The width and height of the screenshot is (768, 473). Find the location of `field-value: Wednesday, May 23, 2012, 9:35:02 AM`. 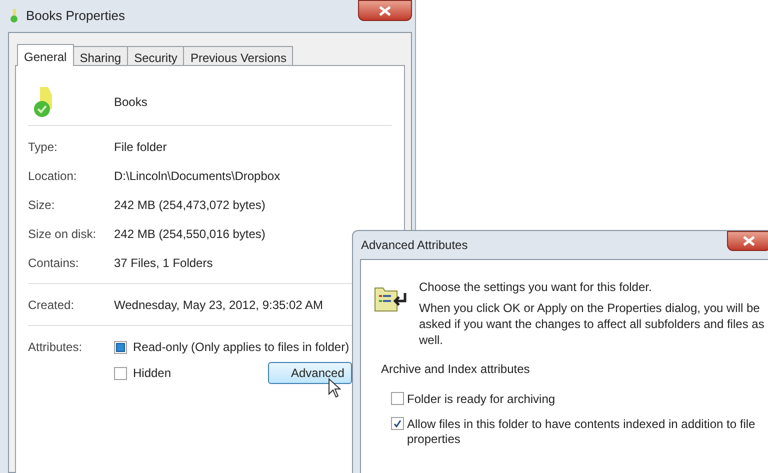

field-value: Wednesday, May 23, 2012, 9:35:02 AM is located at coordinates (219, 305).